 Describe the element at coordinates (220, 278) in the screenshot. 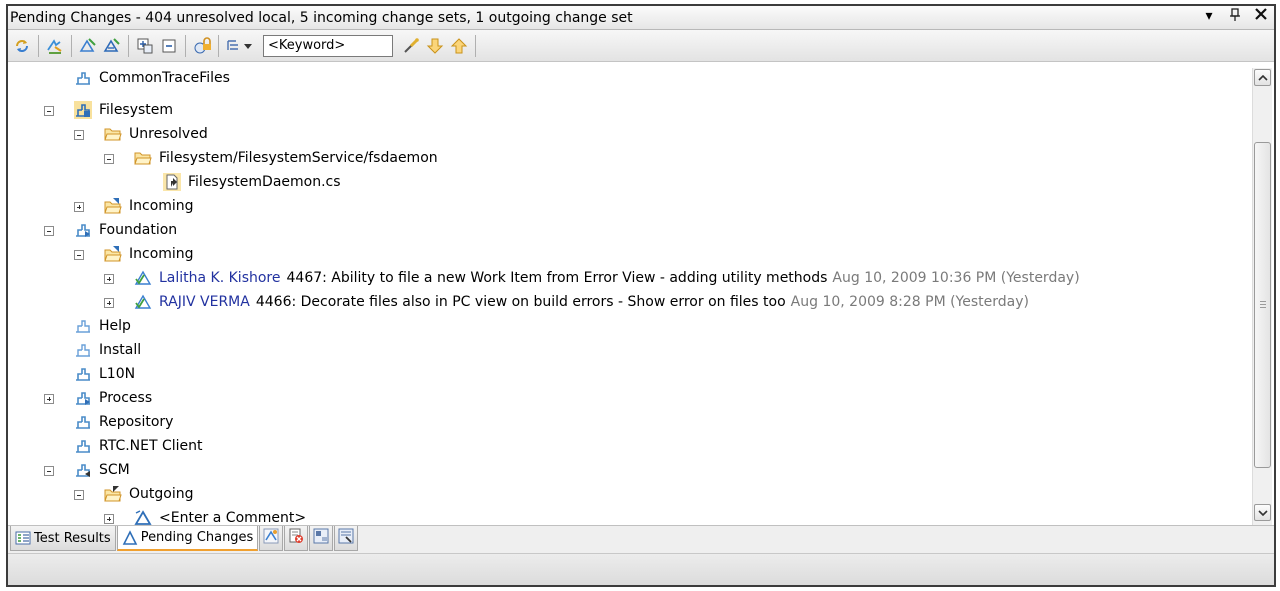

I see `change-set-author: Lalitha K. Kishore` at that location.